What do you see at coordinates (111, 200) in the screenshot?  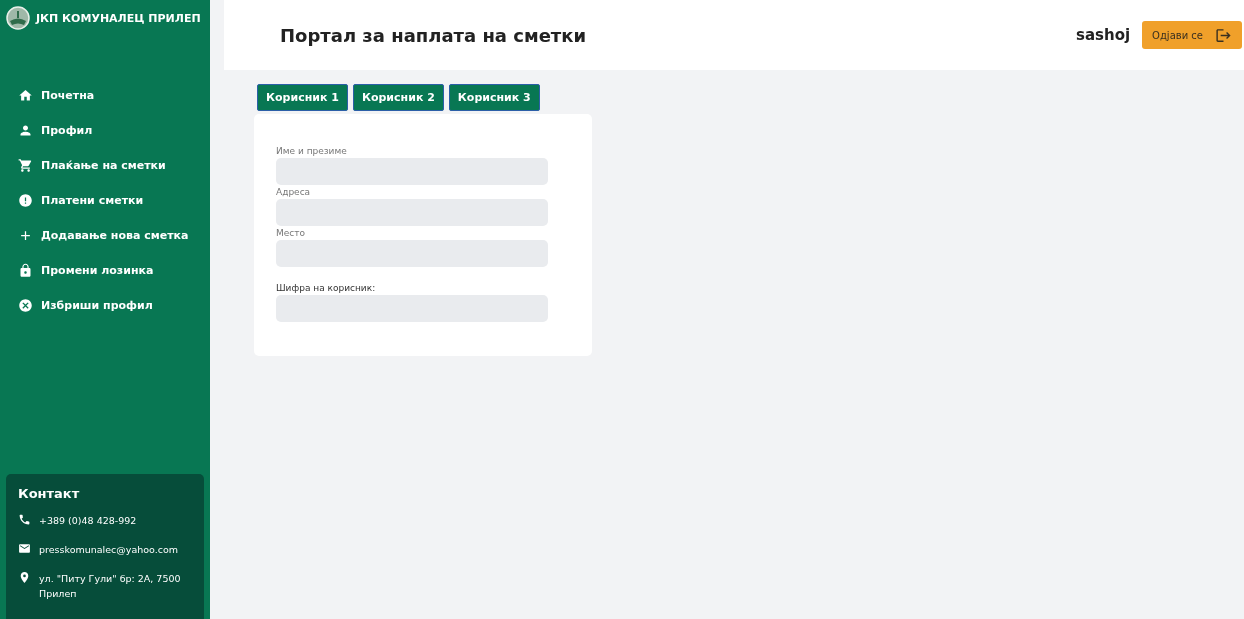 I see `nav-item: Платени сметки` at bounding box center [111, 200].